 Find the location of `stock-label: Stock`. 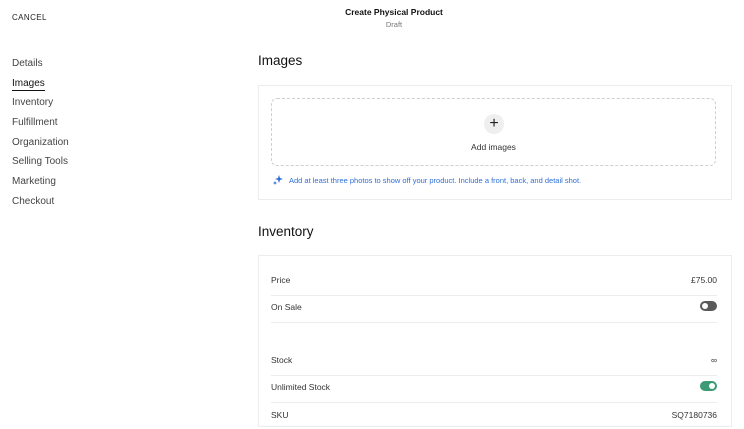

stock-label: Stock is located at coordinates (282, 360).